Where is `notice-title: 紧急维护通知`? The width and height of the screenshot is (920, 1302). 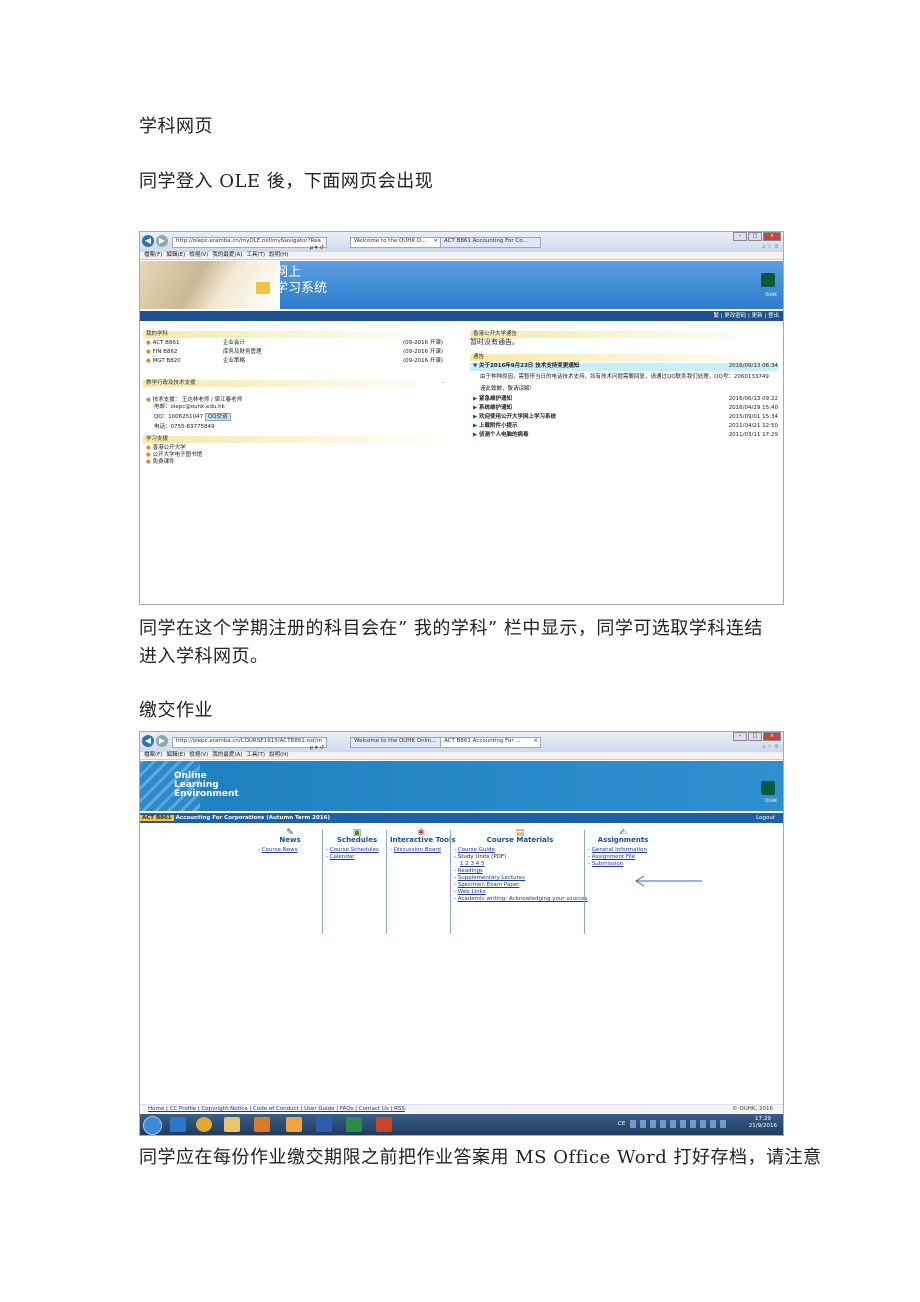 notice-title: 紧急维护通知 is located at coordinates (495, 399).